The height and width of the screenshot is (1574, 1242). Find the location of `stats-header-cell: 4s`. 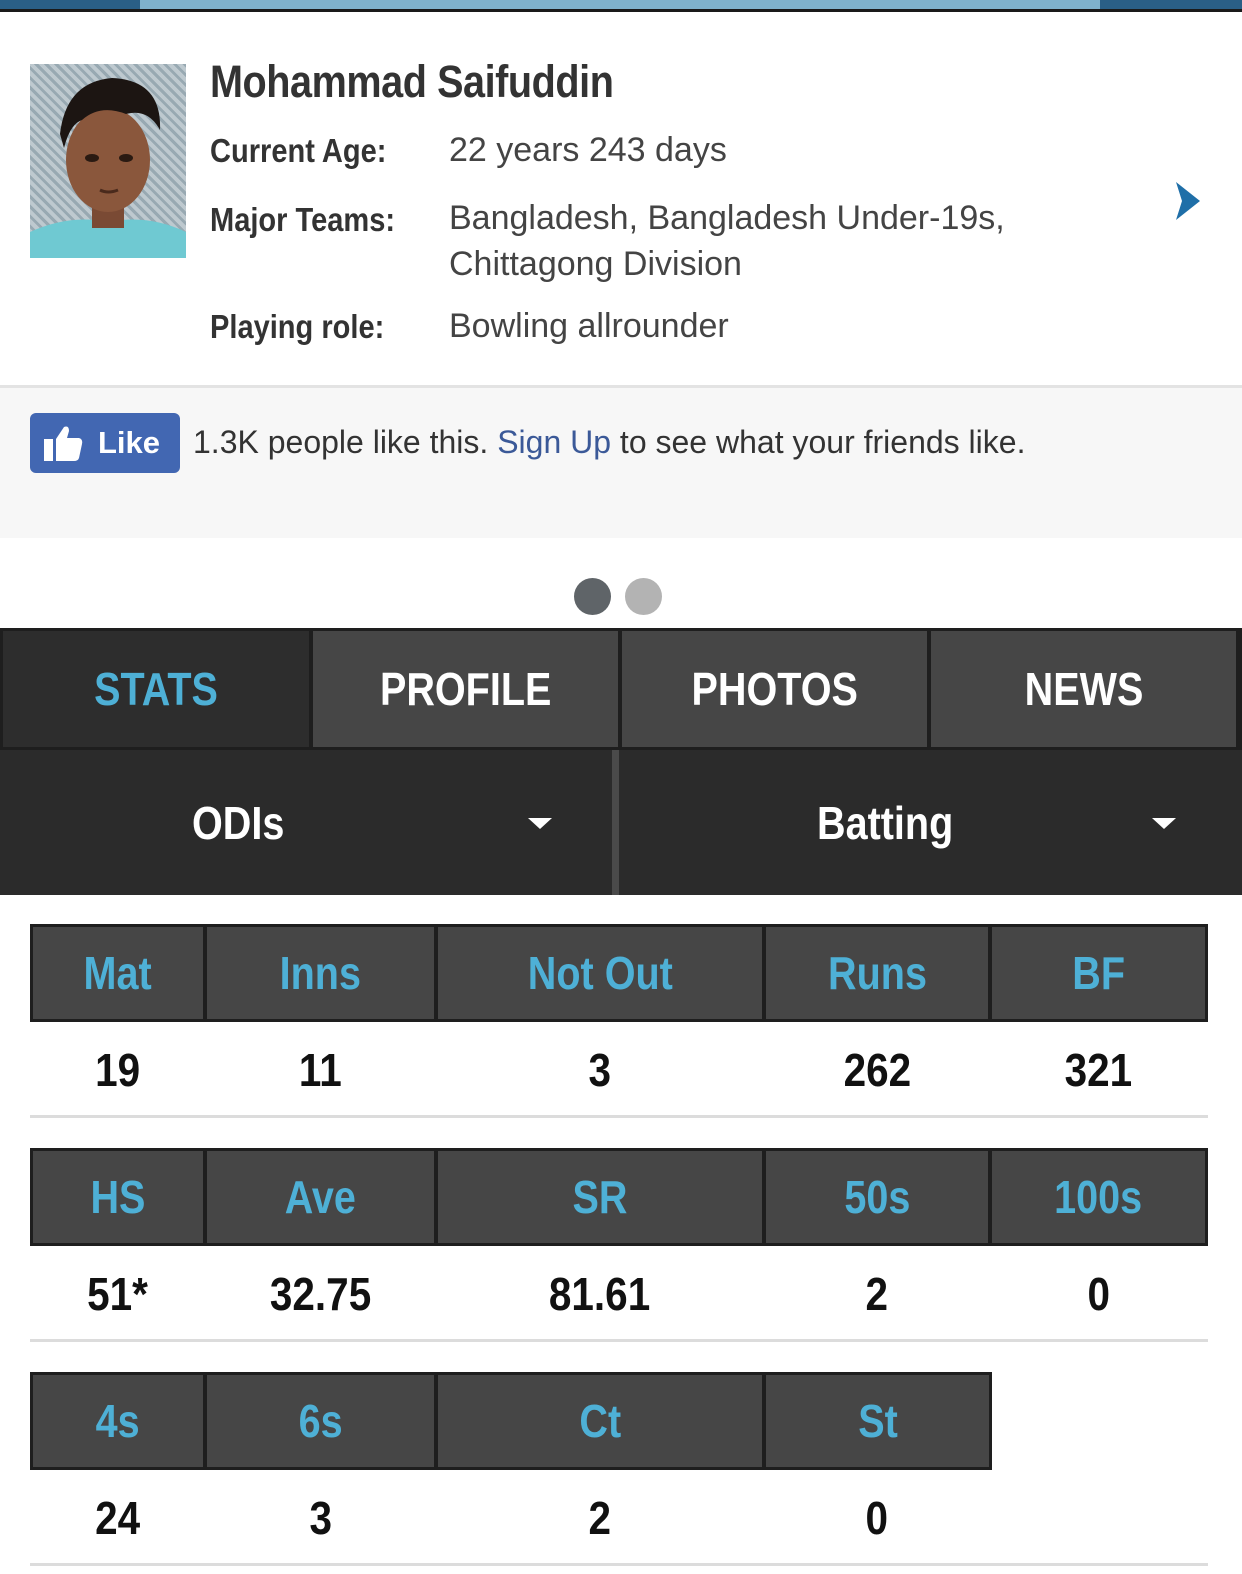

stats-header-cell: 4s is located at coordinates (118, 1421).